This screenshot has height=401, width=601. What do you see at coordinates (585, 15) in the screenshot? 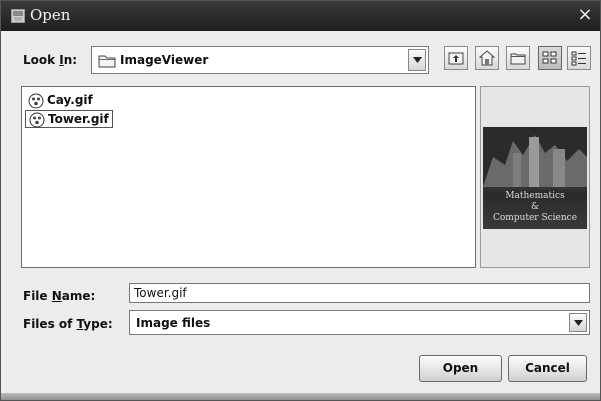
I see `close-icon: ×` at bounding box center [585, 15].